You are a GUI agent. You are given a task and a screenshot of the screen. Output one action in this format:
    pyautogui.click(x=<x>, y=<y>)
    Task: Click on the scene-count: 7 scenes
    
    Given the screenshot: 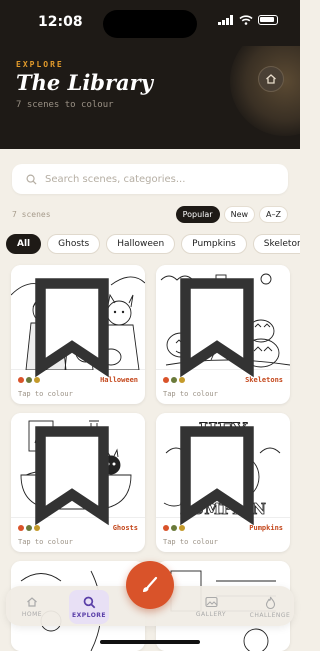 What is the action you would take?
    pyautogui.click(x=31, y=214)
    